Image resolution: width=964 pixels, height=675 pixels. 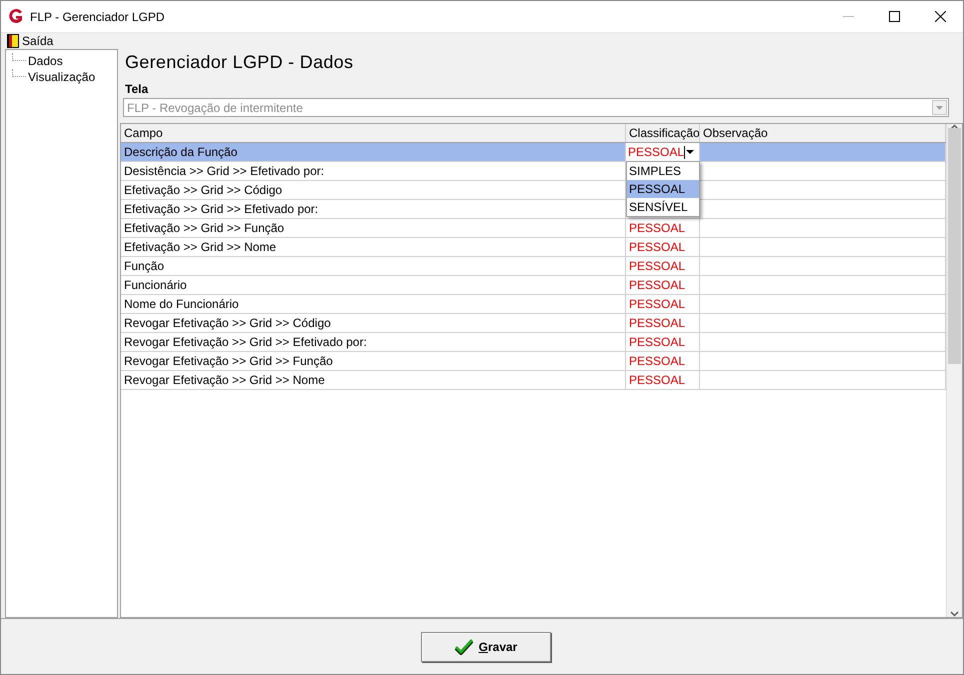 I want to click on dropdown-option: SENSÍVEL, so click(x=663, y=207).